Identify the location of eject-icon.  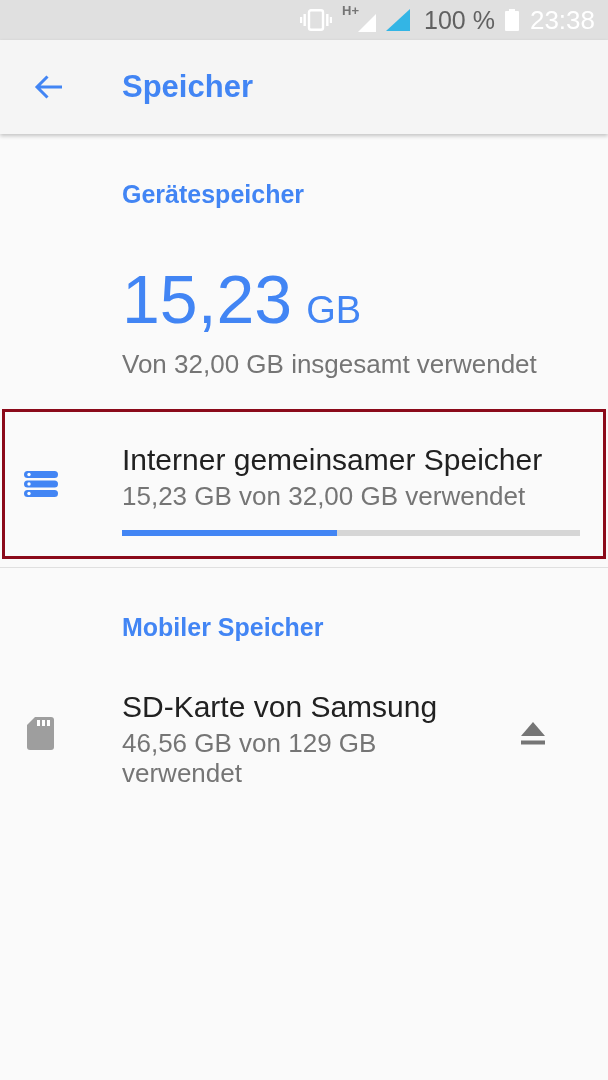
(533, 733).